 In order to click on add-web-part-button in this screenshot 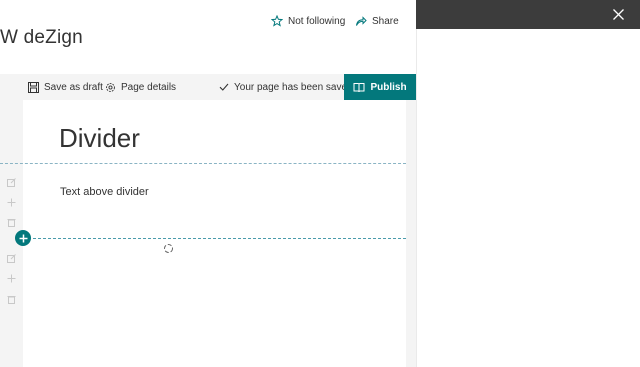, I will do `click(23, 238)`.